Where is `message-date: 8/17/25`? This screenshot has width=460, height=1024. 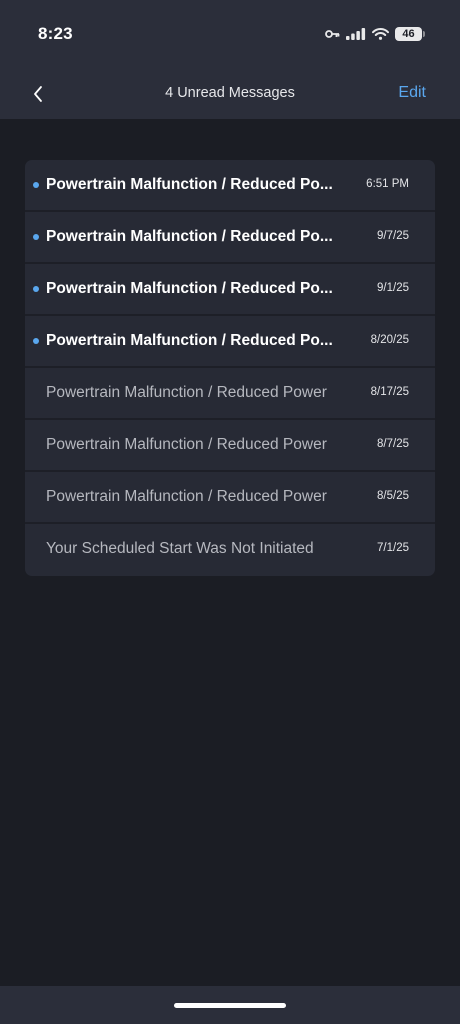
message-date: 8/17/25 is located at coordinates (389, 392).